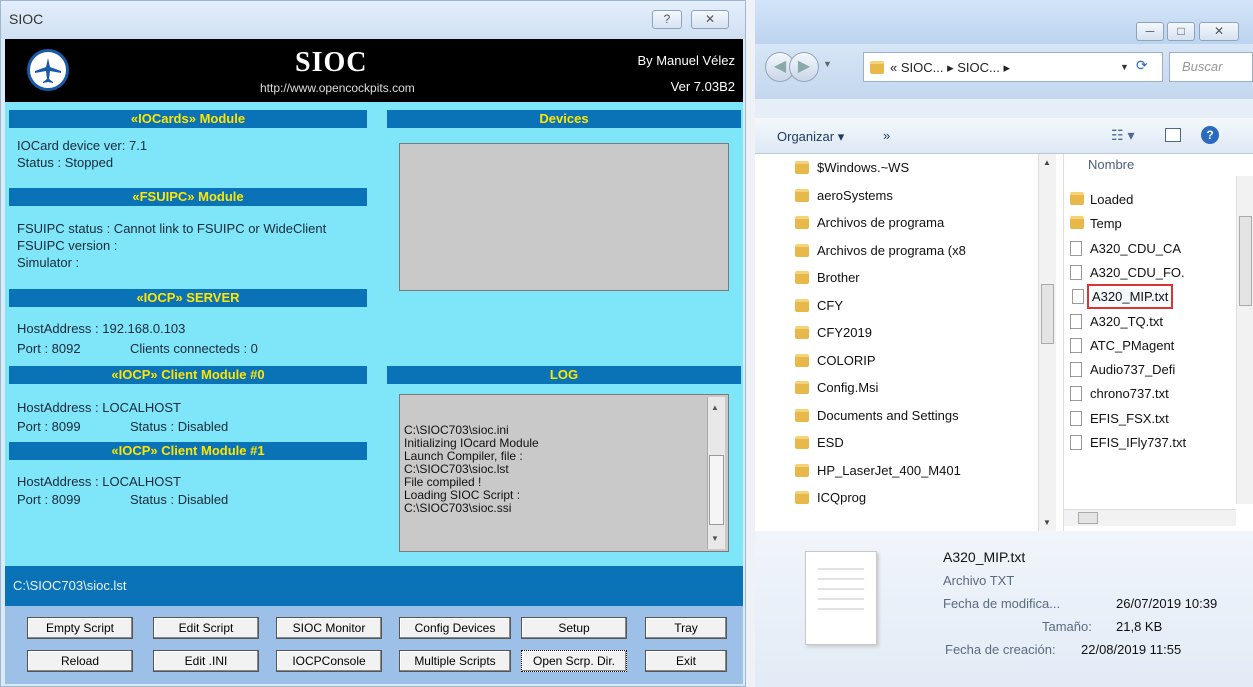 This screenshot has height=687, width=1253. Describe the element at coordinates (80, 661) in the screenshot. I see `reload-button: Reload` at that location.